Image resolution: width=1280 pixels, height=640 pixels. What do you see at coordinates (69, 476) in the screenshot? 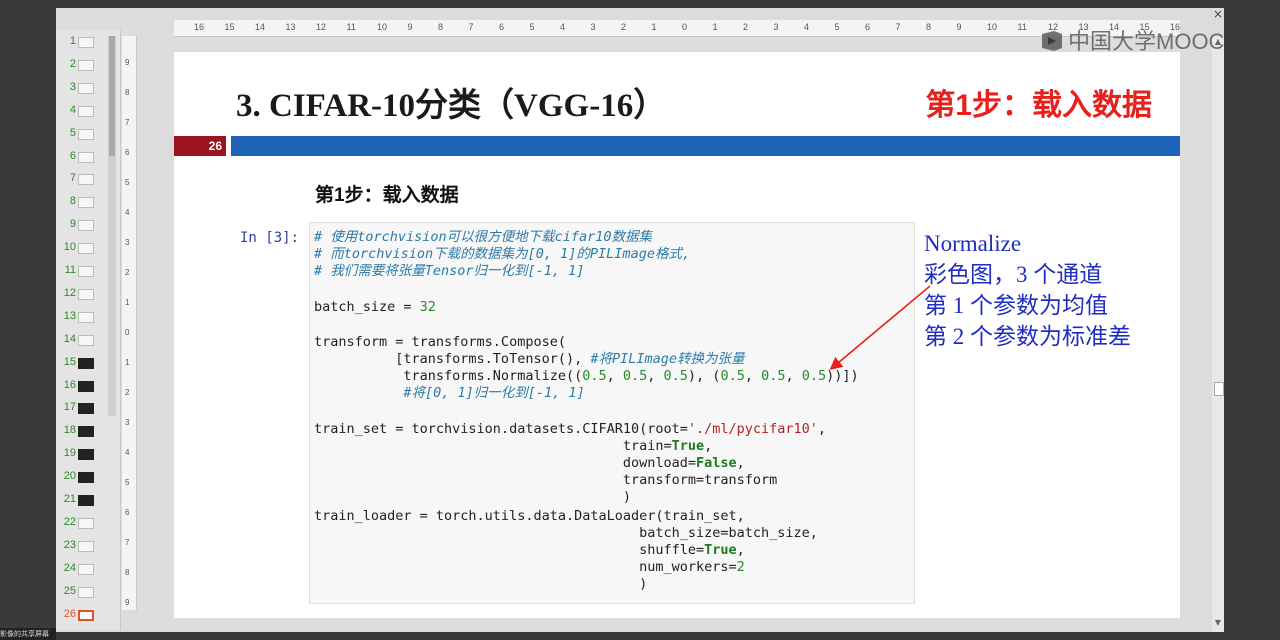
I see `slide-thumbnail-number: 20` at bounding box center [69, 476].